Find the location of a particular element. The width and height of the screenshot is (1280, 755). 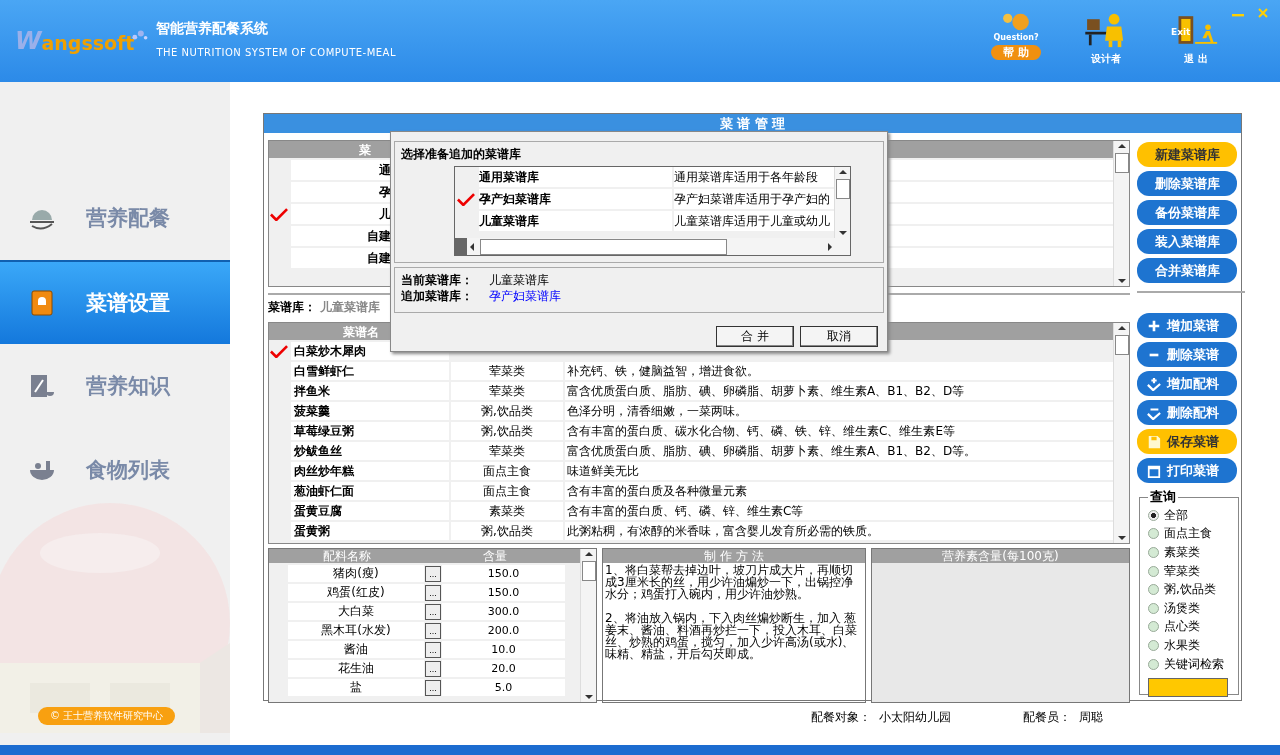

library-button: 合并菜谱库 is located at coordinates (1187, 270).